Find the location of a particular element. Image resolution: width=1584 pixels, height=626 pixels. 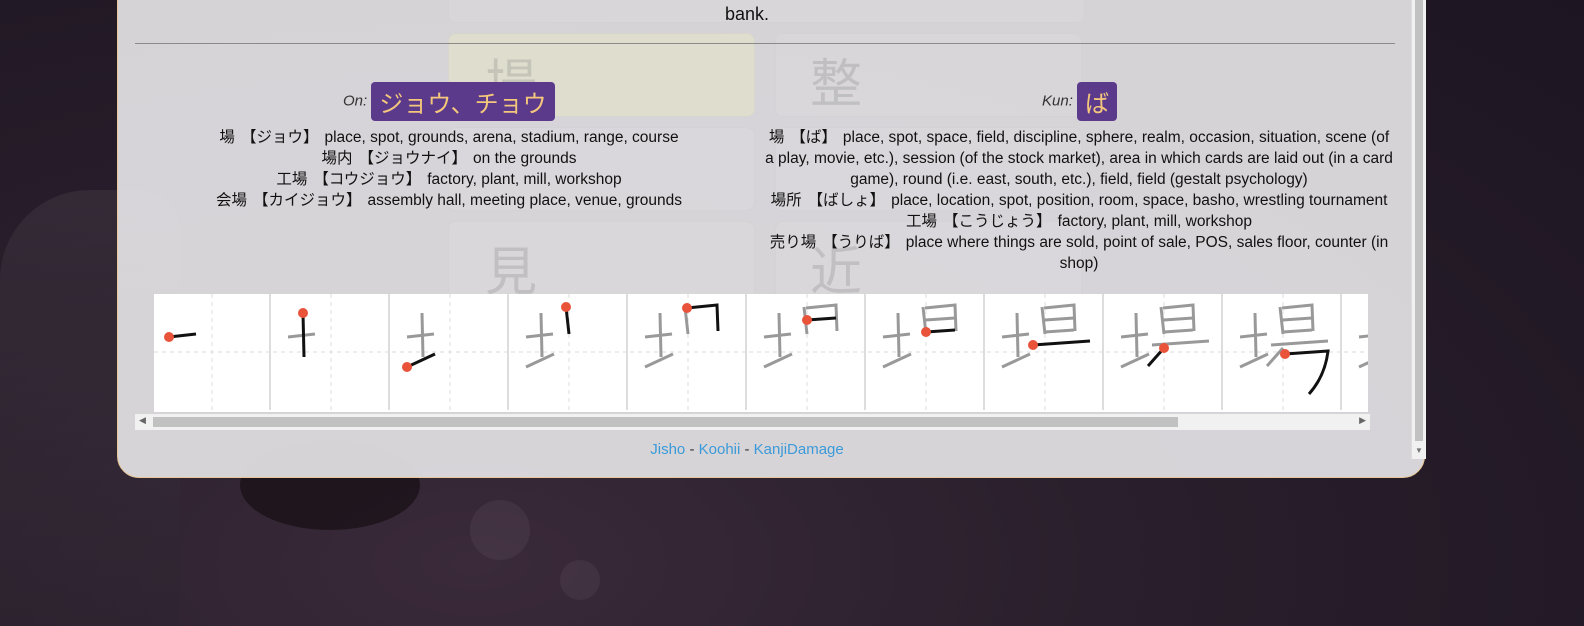

panel-scrollbar: ▼ is located at coordinates (1418, 229).